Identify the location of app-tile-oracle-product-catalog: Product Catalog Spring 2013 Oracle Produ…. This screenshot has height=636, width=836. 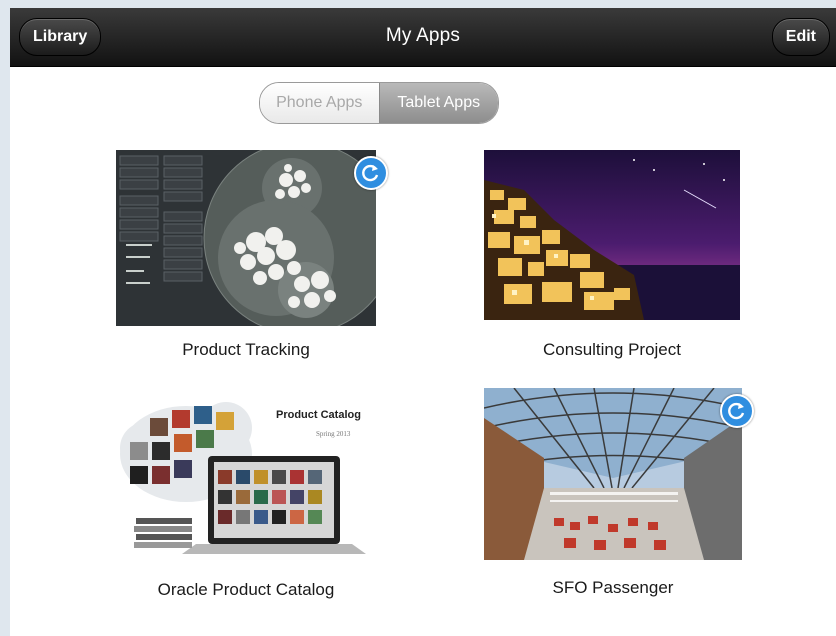
(246, 496).